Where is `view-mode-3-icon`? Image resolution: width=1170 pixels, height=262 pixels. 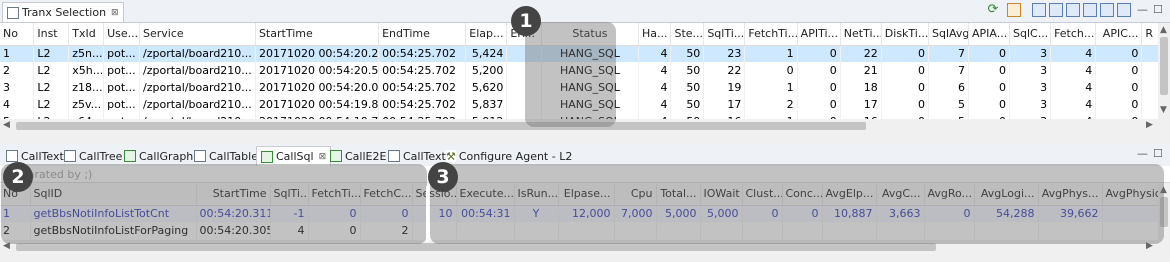
view-mode-3-icon is located at coordinates (1073, 10).